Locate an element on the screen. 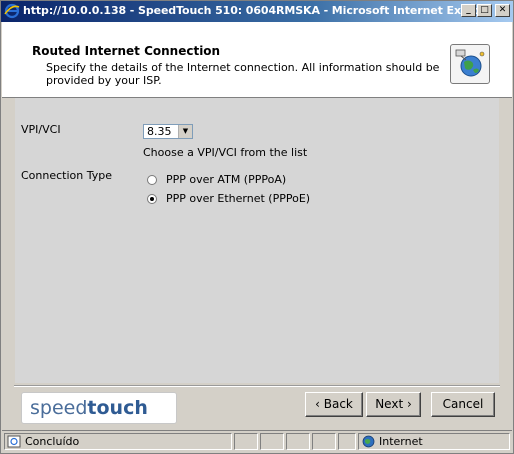  maximize-button: □ is located at coordinates (484, 10).